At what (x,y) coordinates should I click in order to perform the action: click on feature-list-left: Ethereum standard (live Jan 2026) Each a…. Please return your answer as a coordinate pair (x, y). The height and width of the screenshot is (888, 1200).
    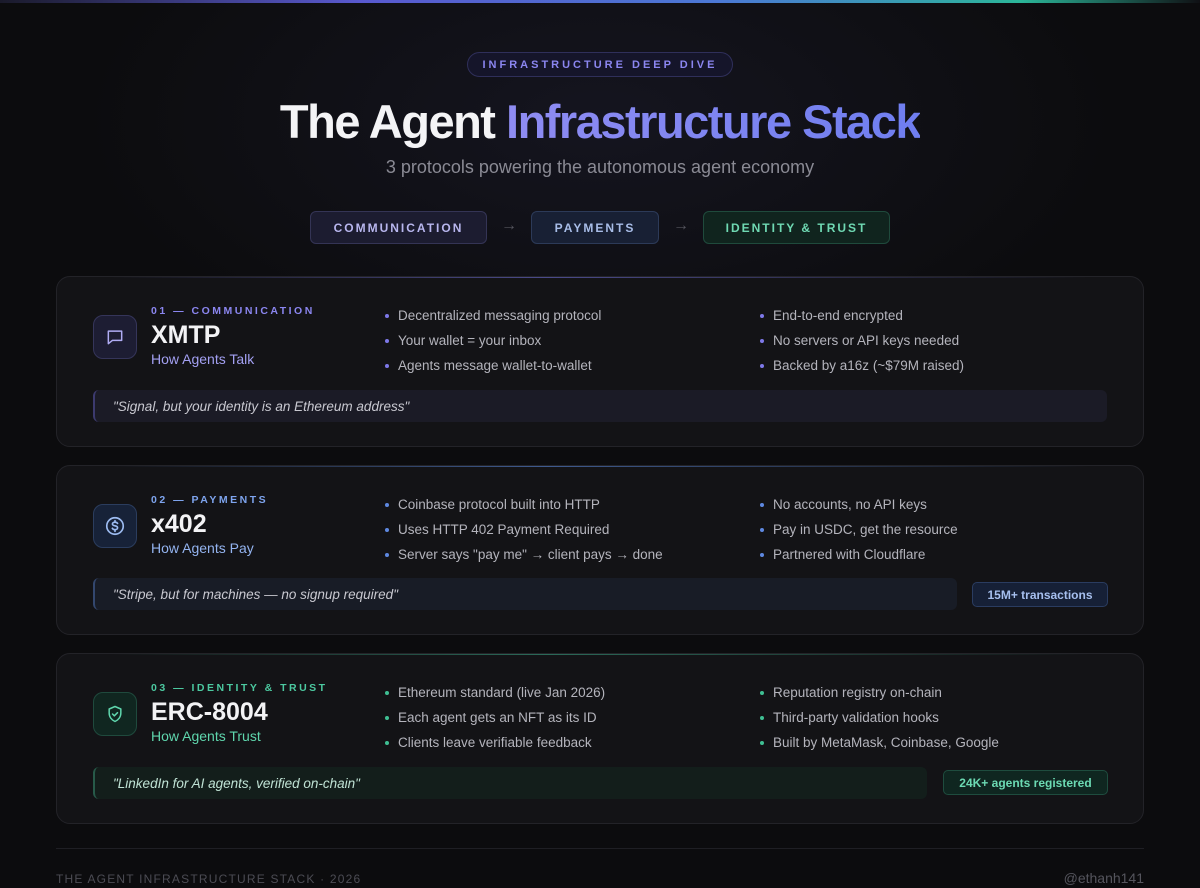
    Looking at the image, I should click on (565, 721).